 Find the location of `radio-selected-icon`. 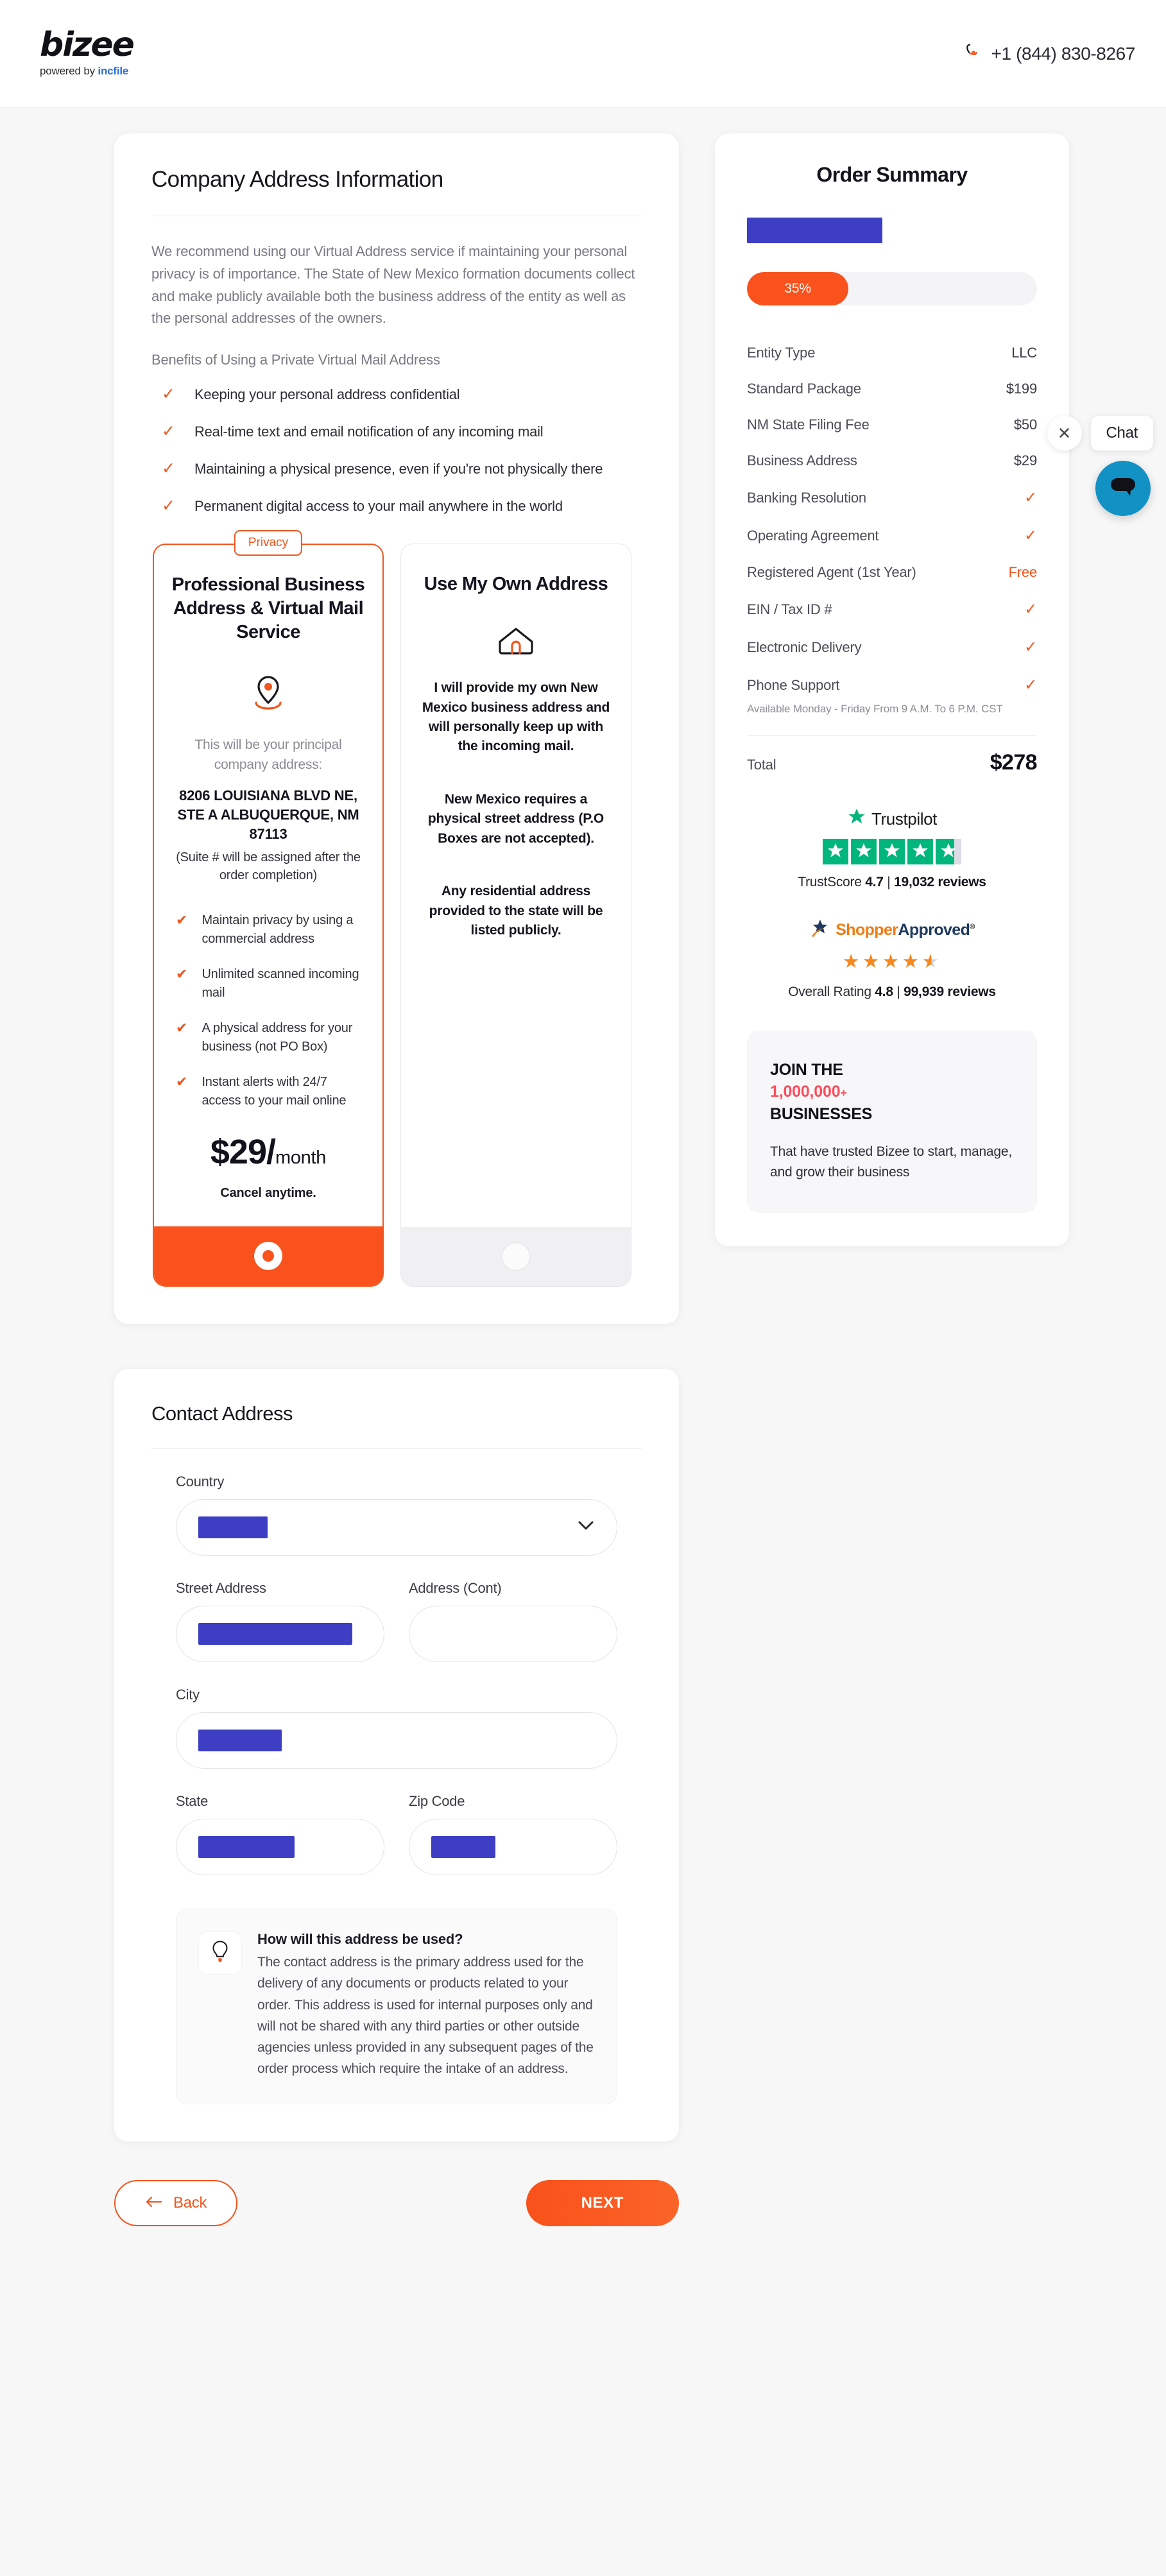

radio-selected-icon is located at coordinates (268, 1256).